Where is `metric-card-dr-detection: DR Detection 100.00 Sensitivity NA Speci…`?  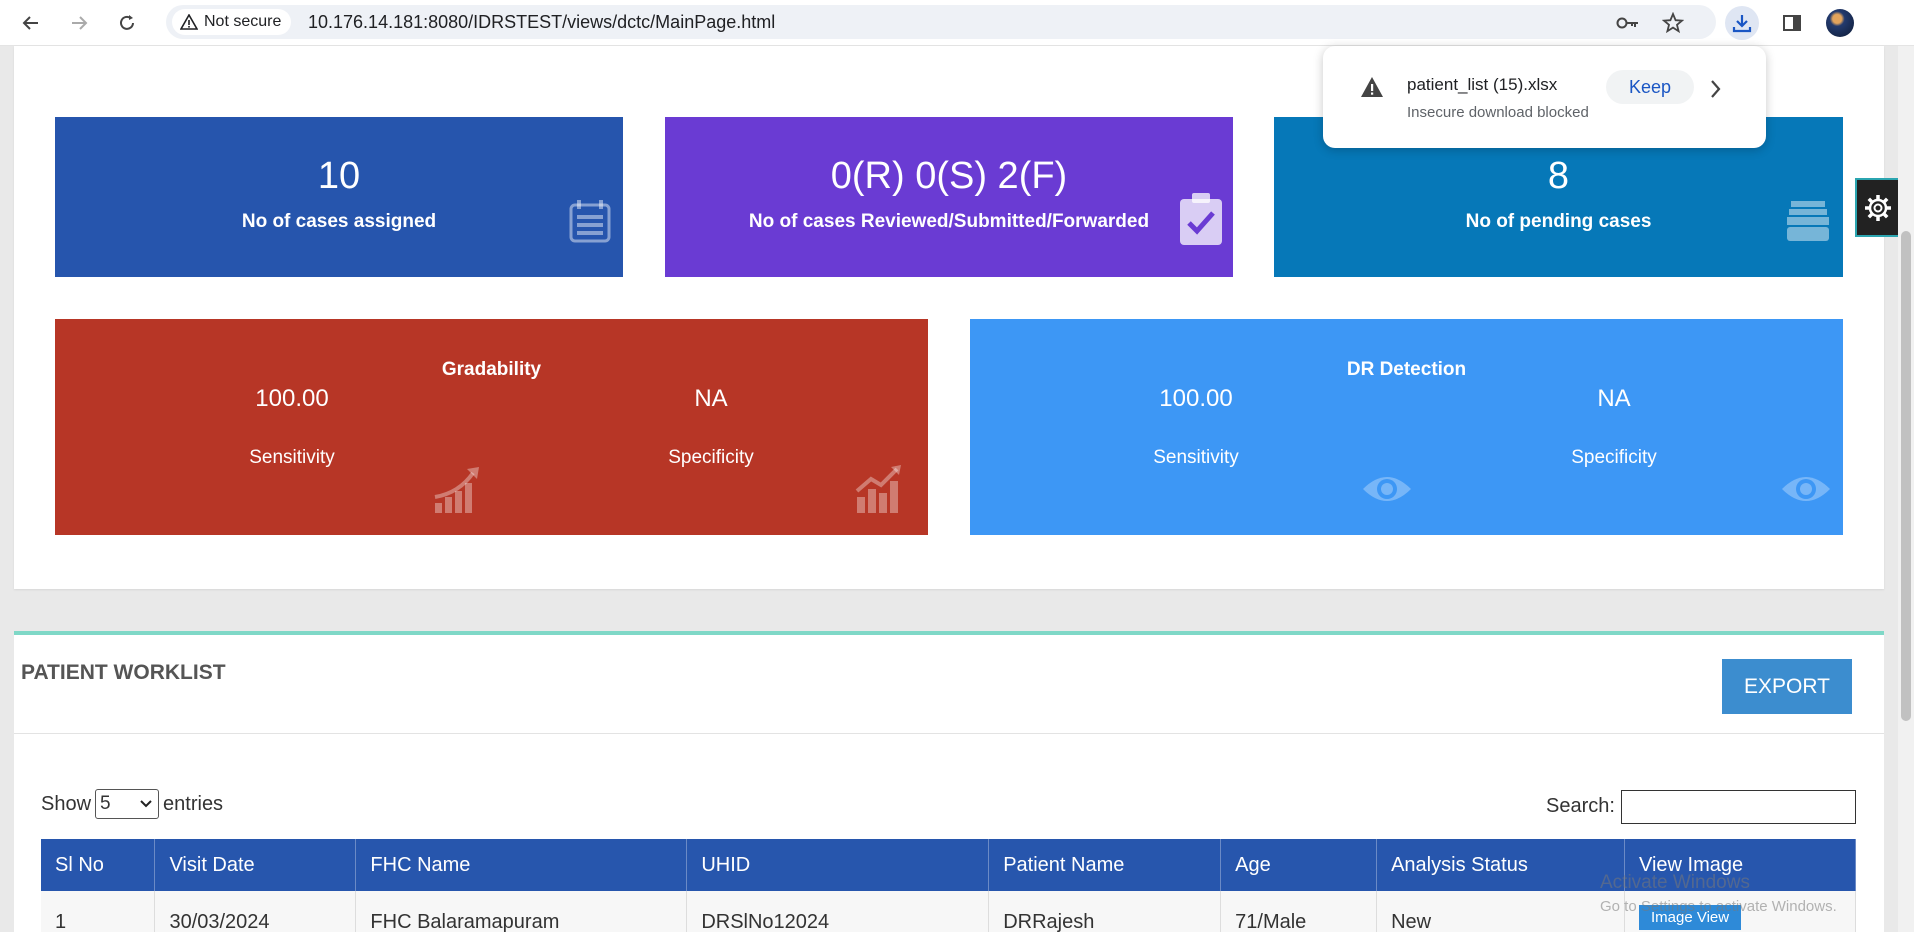
metric-card-dr-detection: DR Detection 100.00 Sensitivity NA Speci… is located at coordinates (1406, 427).